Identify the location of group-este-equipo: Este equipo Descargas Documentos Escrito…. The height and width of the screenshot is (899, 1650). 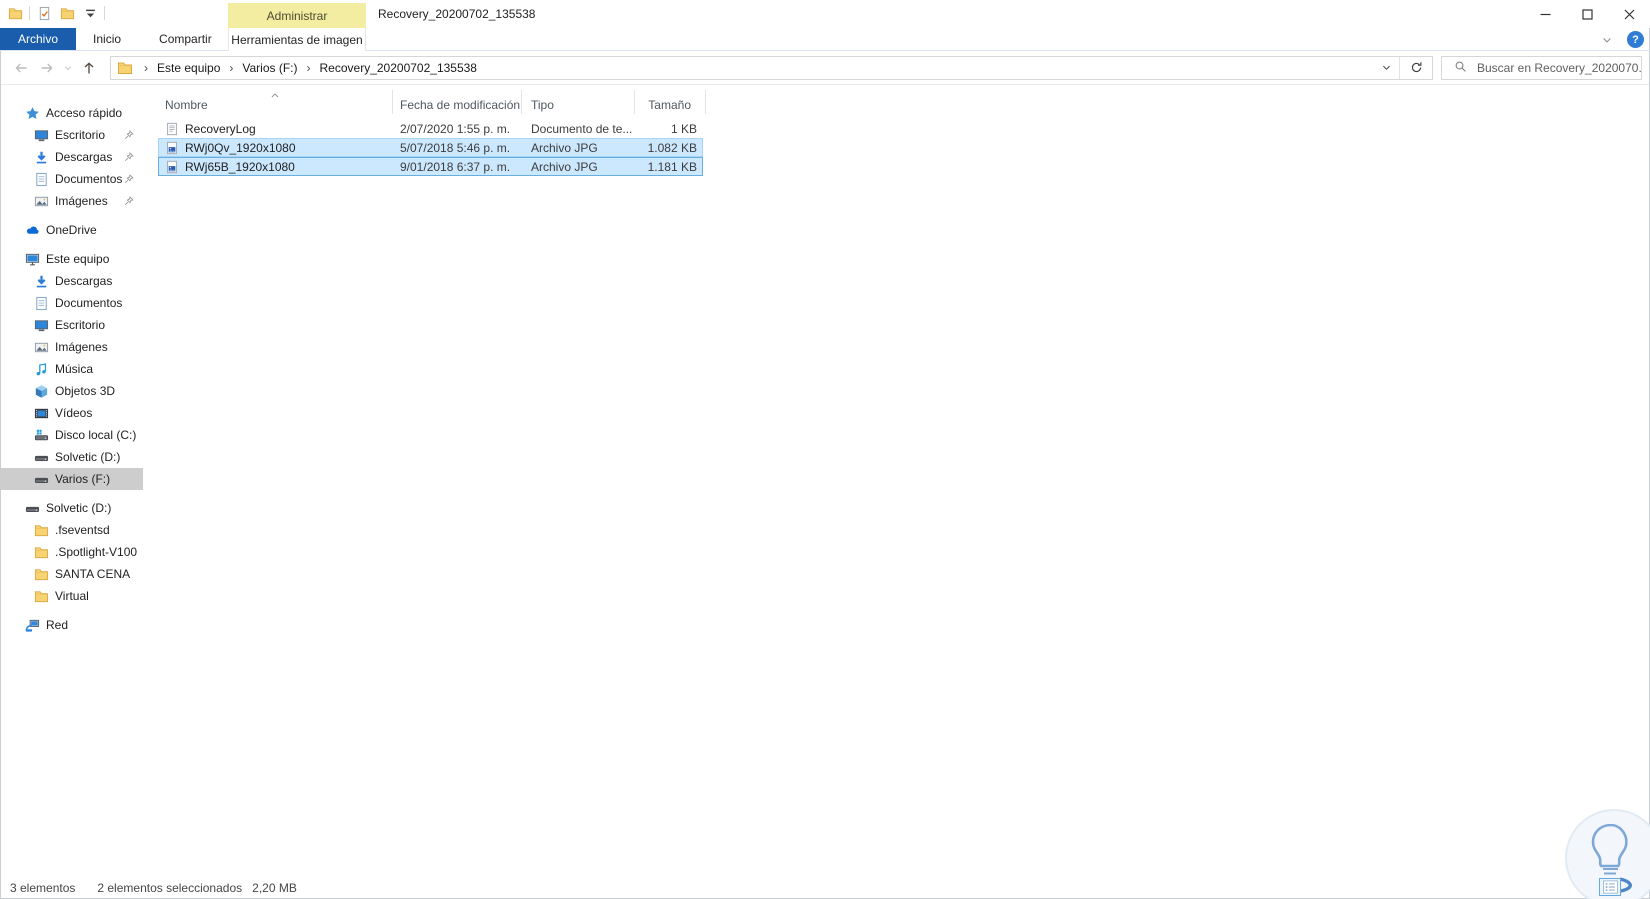
(71, 369).